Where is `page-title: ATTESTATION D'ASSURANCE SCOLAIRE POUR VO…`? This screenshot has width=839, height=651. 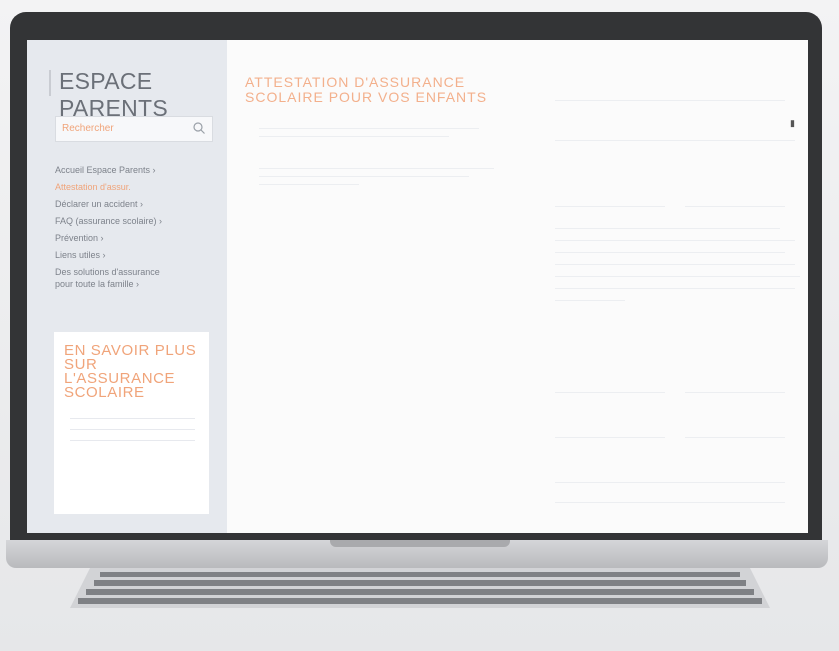 page-title: ATTESTATION D'ASSURANCE SCOLAIRE POUR VO… is located at coordinates (366, 89).